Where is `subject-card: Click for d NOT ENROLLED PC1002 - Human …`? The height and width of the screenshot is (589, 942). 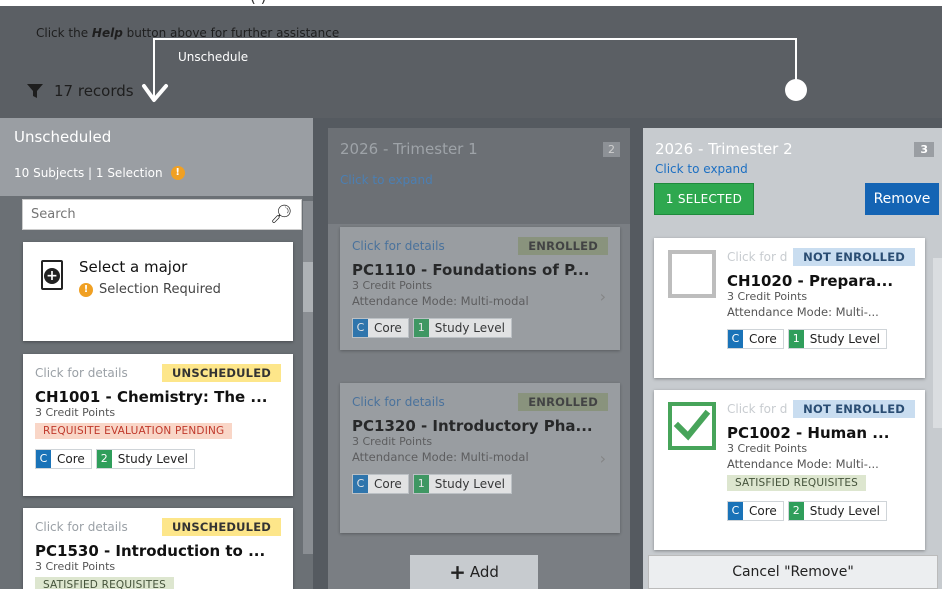
subject-card: Click for d NOT ENROLLED PC1002 - Human … is located at coordinates (789, 470).